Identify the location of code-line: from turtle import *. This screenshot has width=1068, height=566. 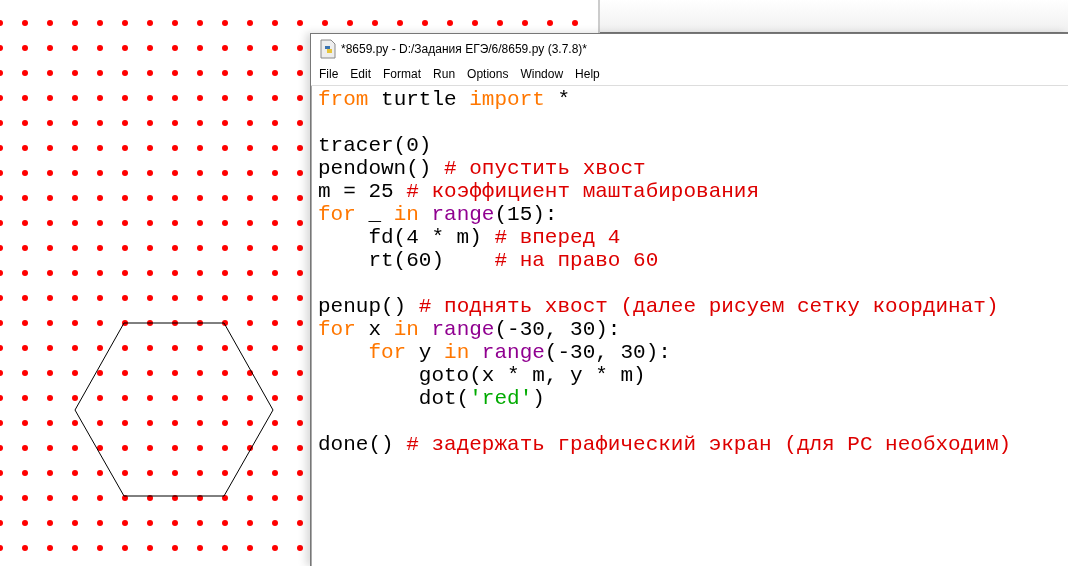
(445, 99).